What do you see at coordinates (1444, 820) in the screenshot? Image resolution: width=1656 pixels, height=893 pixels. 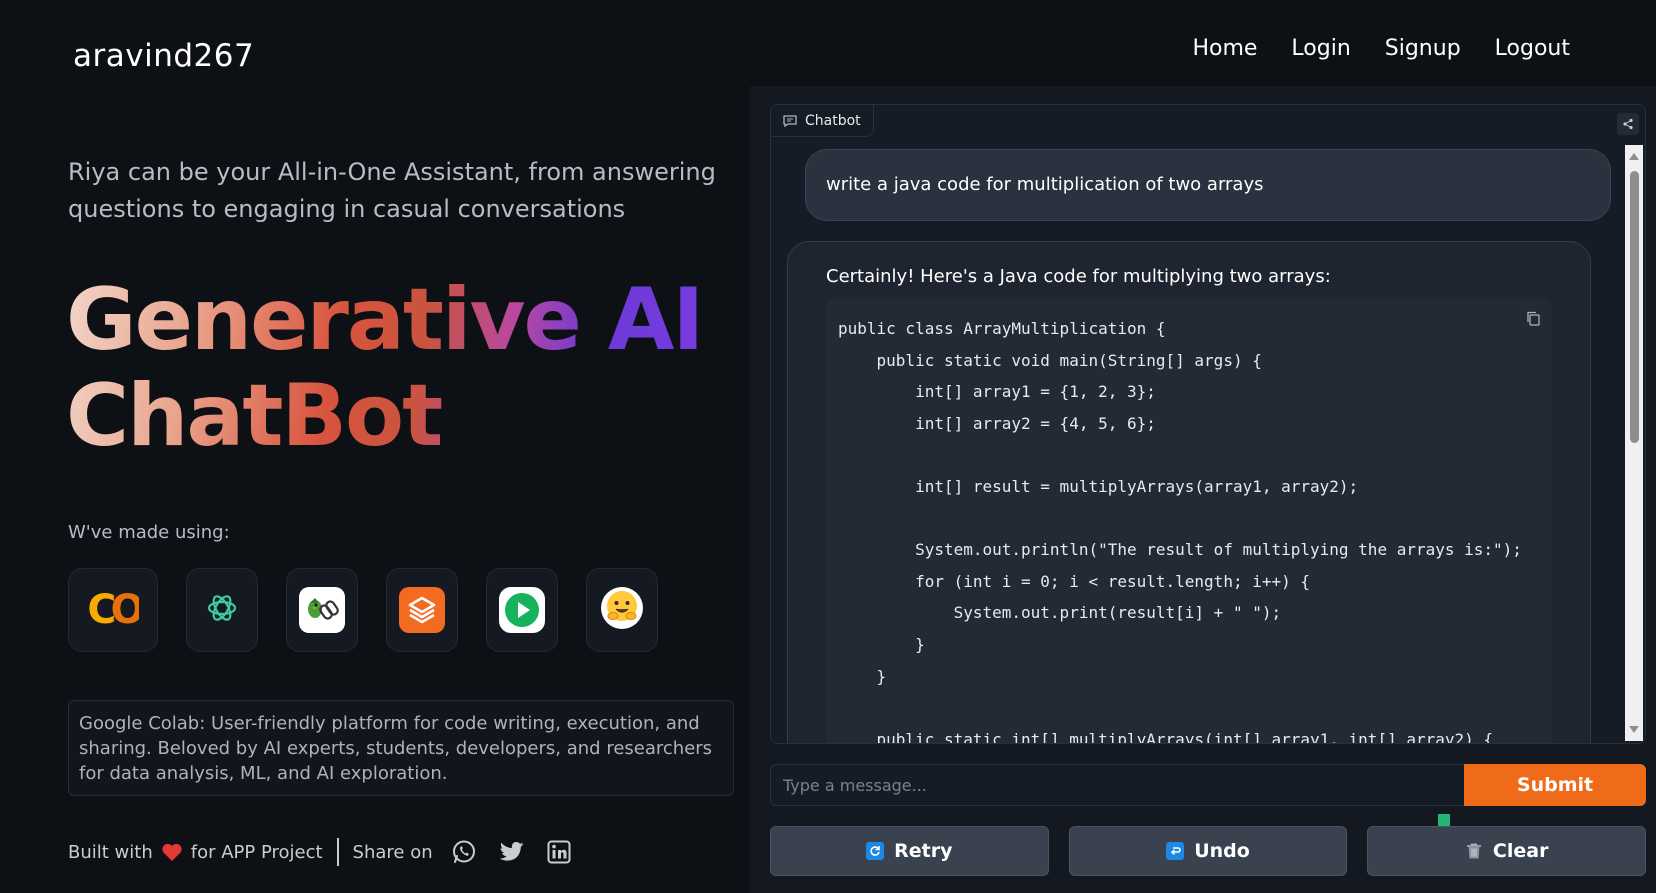 I see `status-indicator` at bounding box center [1444, 820].